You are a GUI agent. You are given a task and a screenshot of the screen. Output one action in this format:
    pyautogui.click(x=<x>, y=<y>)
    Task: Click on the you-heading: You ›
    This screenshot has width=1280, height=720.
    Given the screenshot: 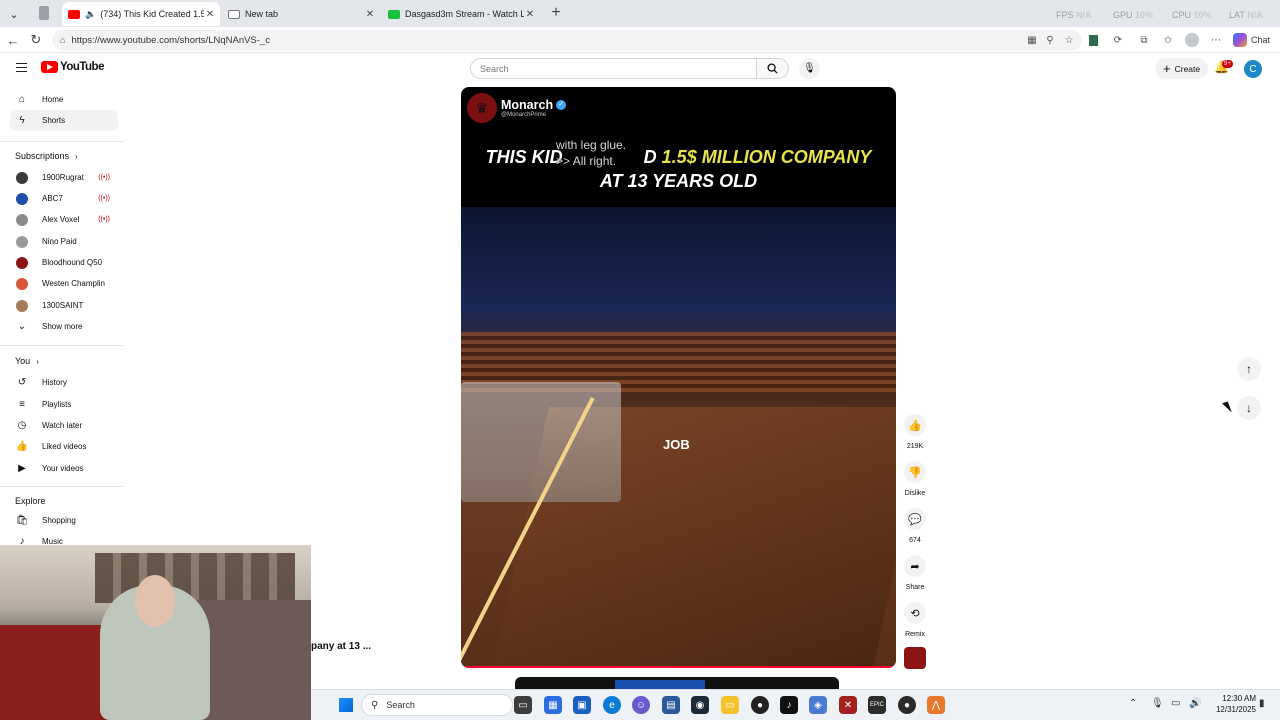 What is the action you would take?
    pyautogui.click(x=27, y=361)
    